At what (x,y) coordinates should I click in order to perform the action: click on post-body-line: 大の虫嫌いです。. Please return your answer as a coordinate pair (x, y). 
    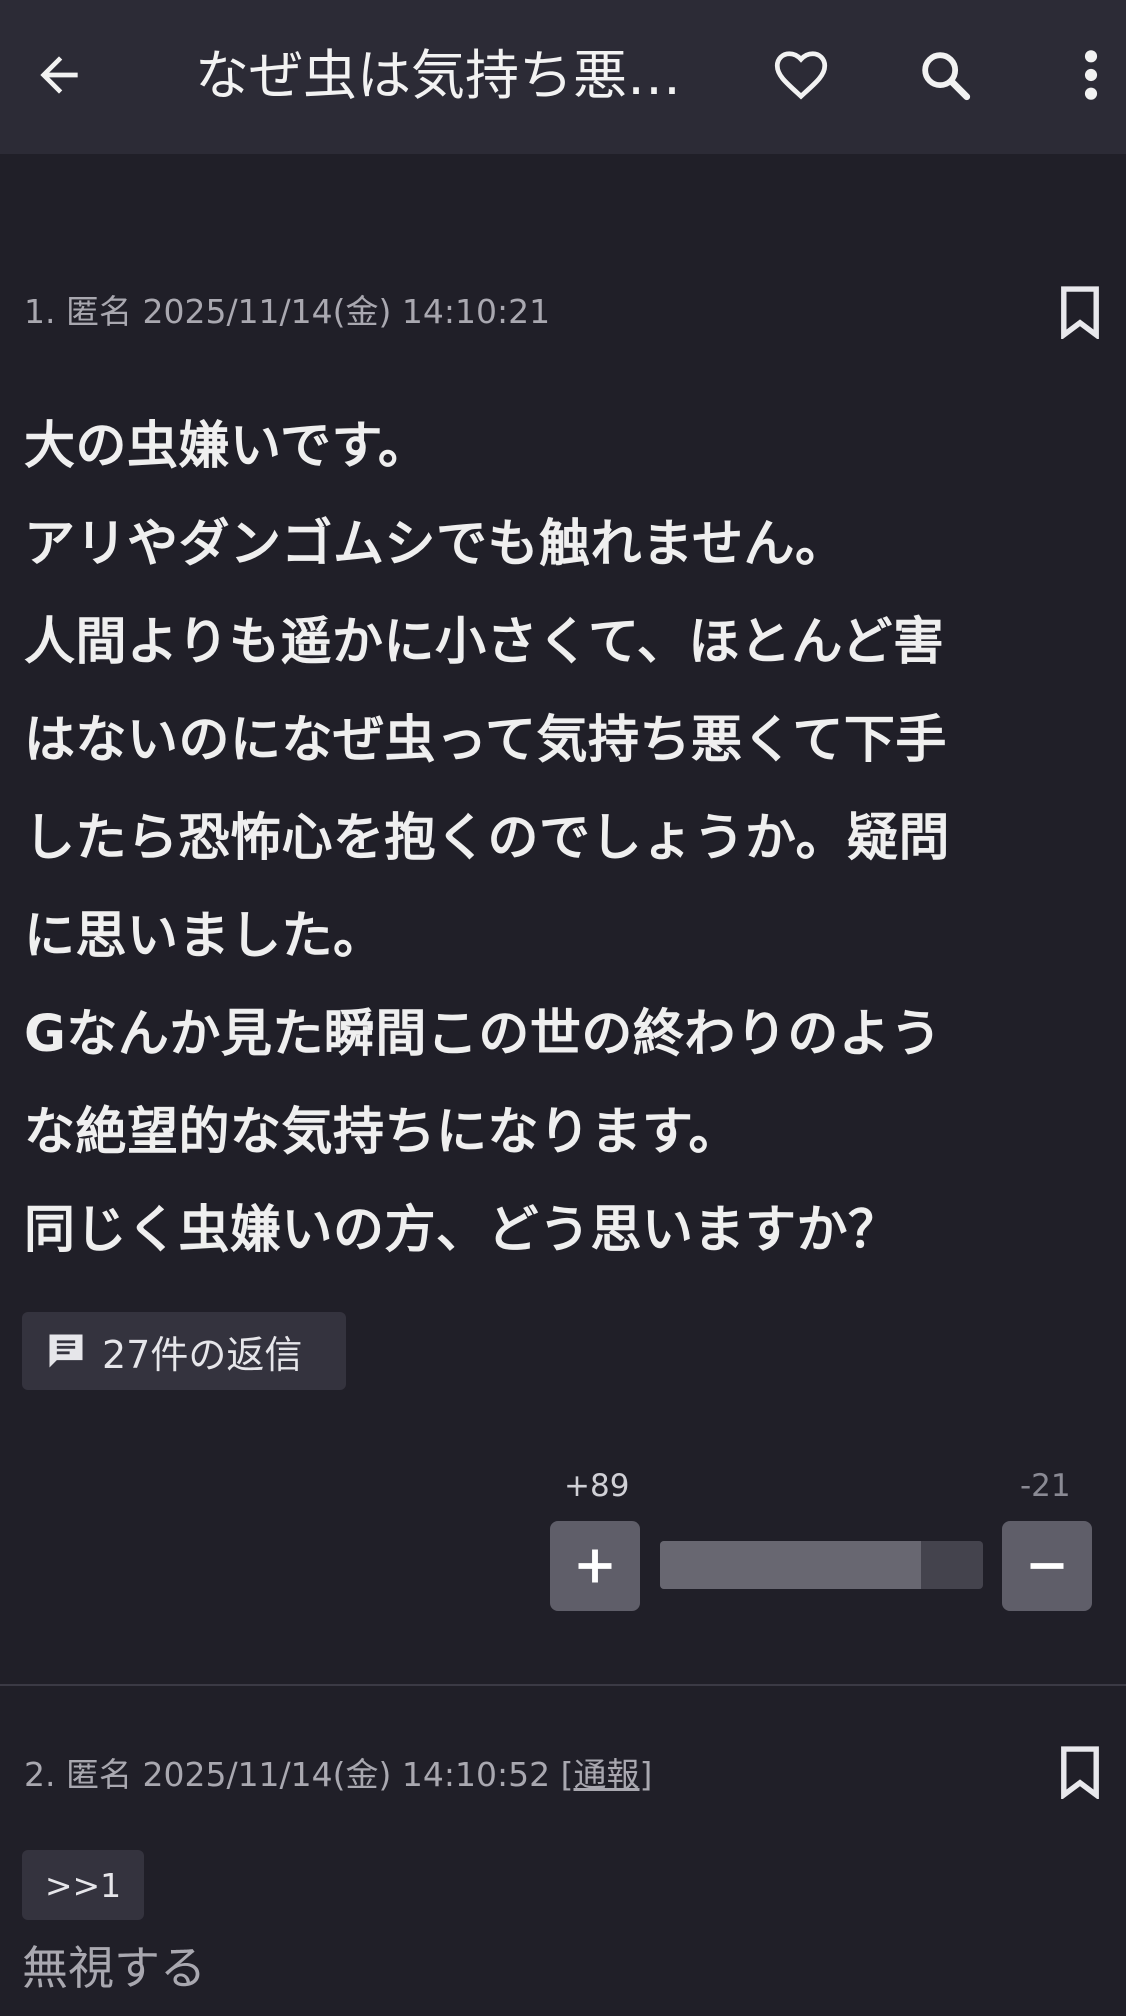
    Looking at the image, I should click on (227, 446).